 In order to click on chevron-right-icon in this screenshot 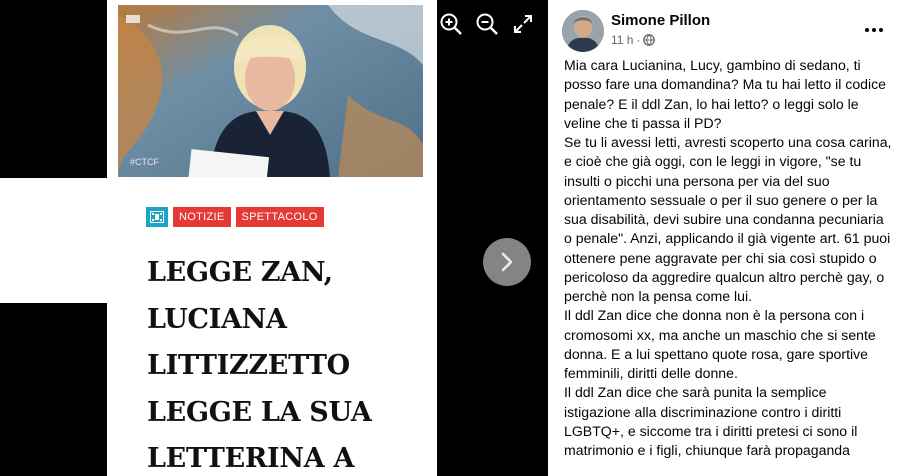, I will do `click(507, 262)`.